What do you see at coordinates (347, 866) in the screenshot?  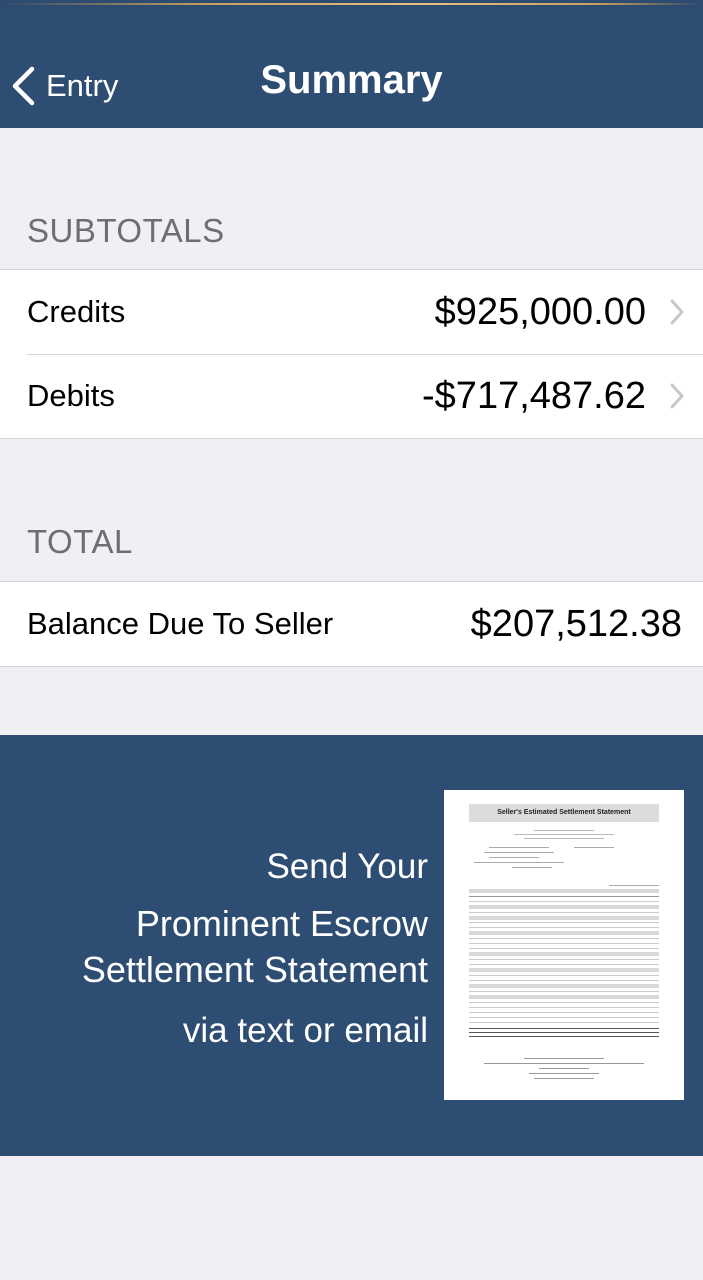 I see `promo-line-1: Send Your` at bounding box center [347, 866].